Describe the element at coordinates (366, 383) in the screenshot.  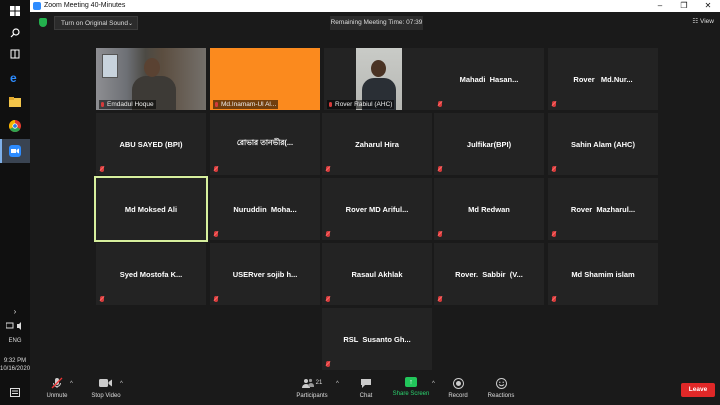
I see `chat-icon` at that location.